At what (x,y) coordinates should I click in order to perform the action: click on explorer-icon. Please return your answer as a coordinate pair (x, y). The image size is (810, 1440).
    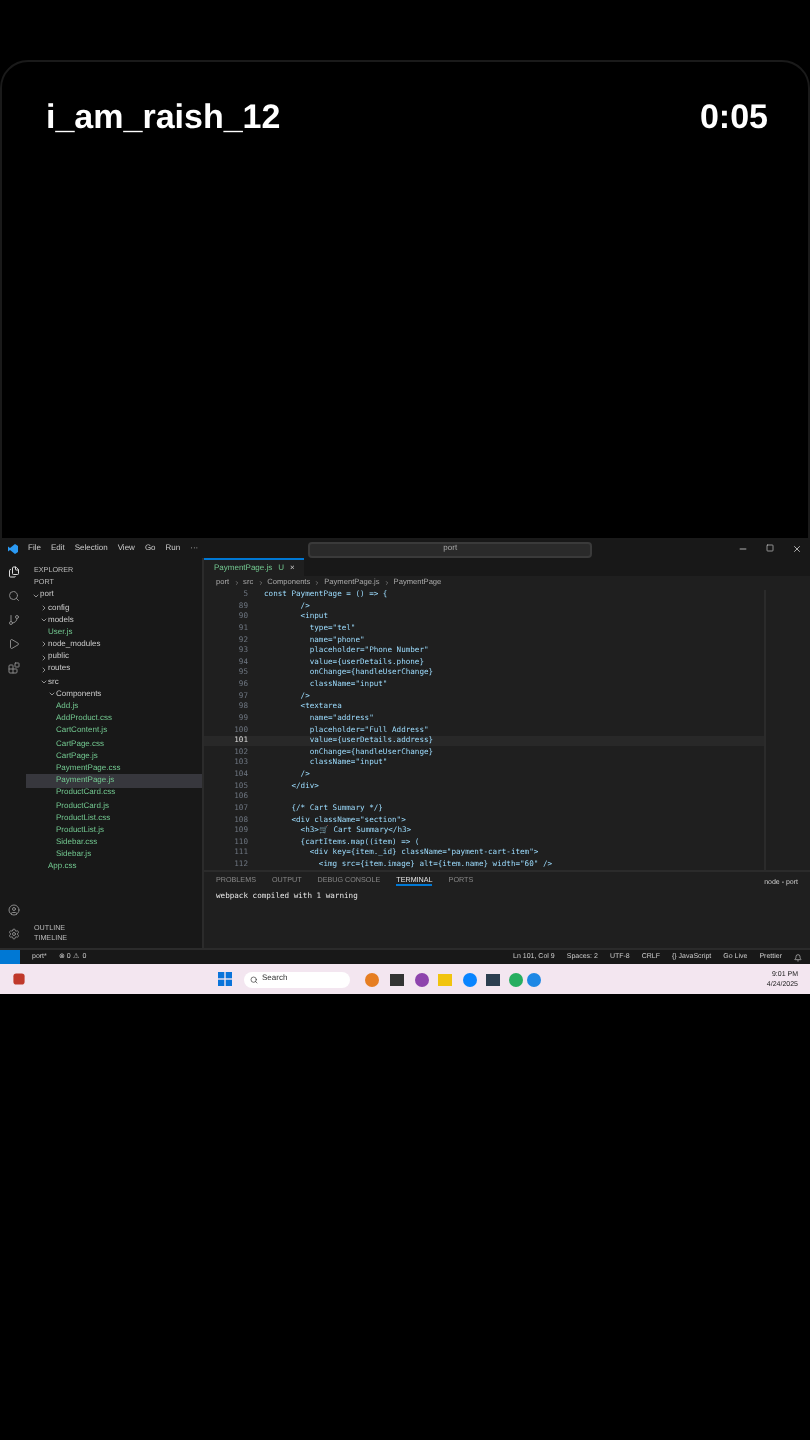
    Looking at the image, I should click on (13, 572).